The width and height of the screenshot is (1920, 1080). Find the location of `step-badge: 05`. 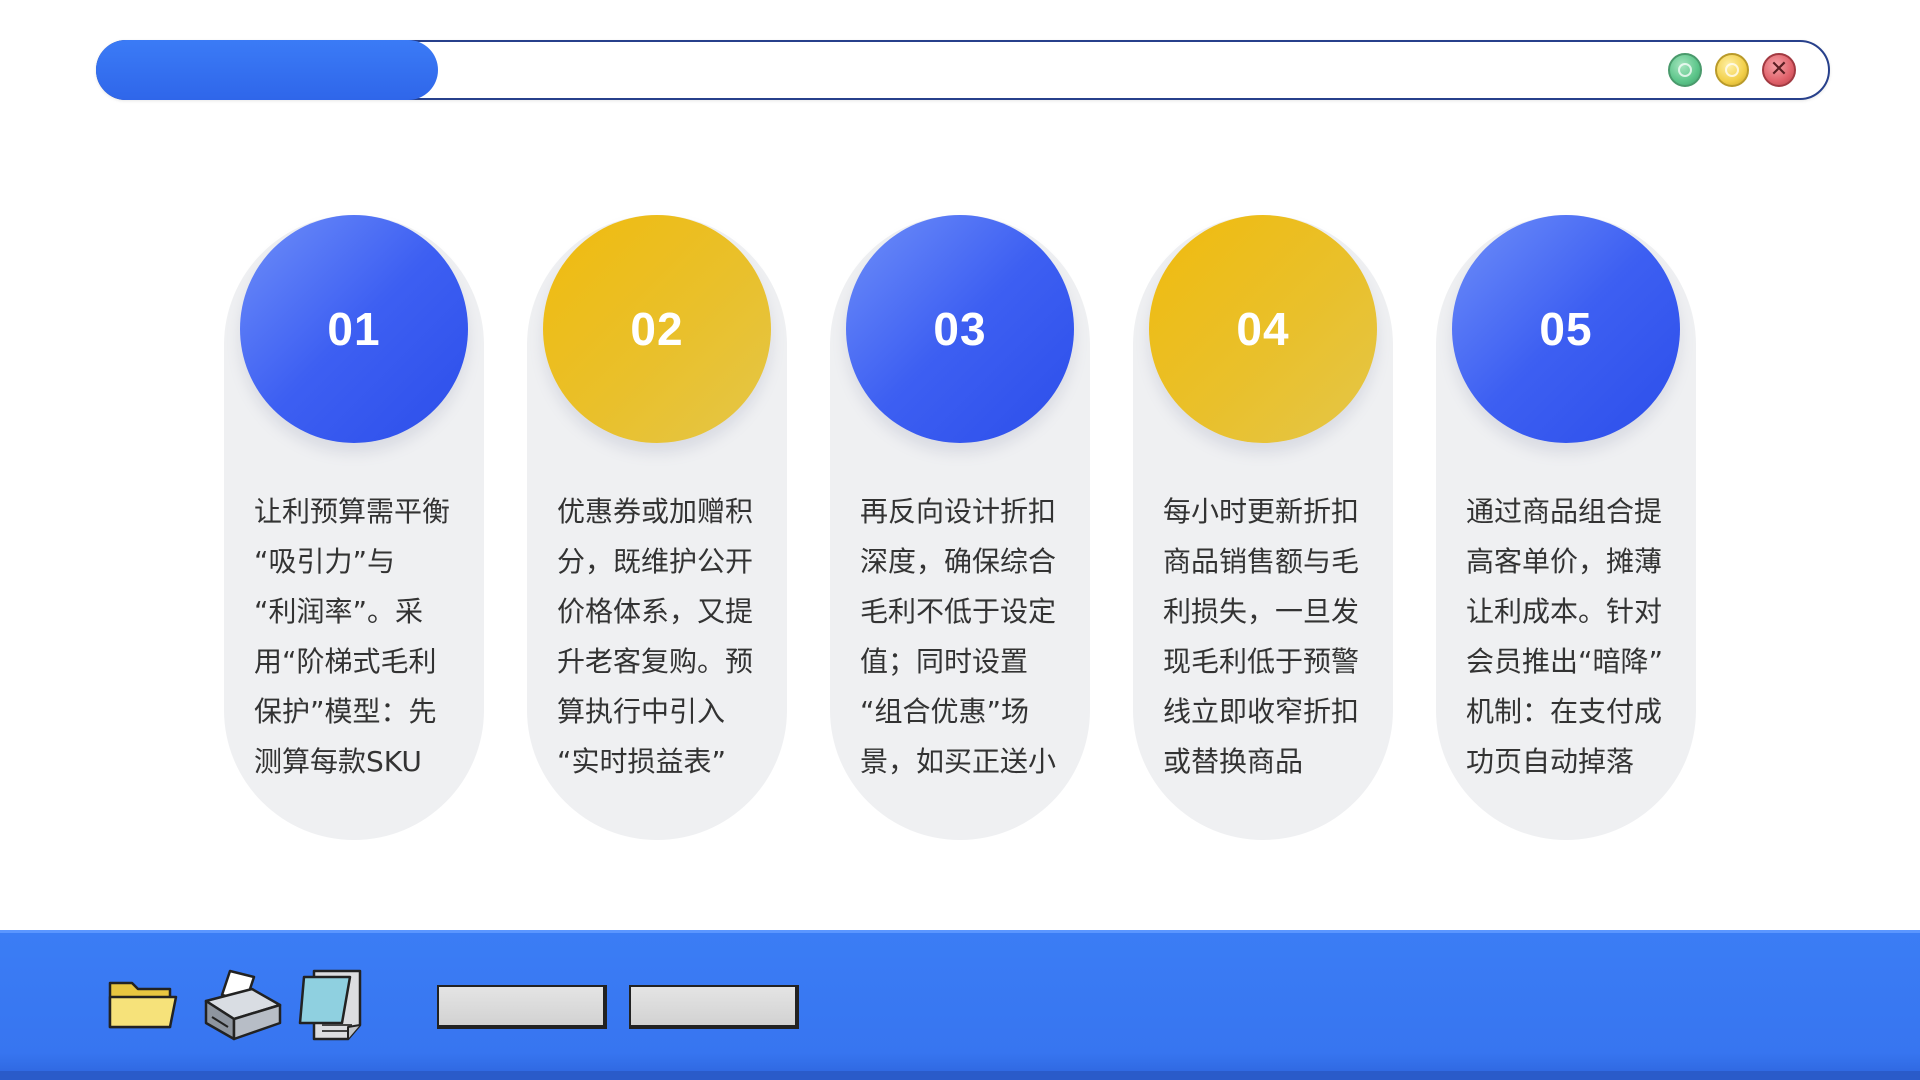

step-badge: 05 is located at coordinates (1566, 329).